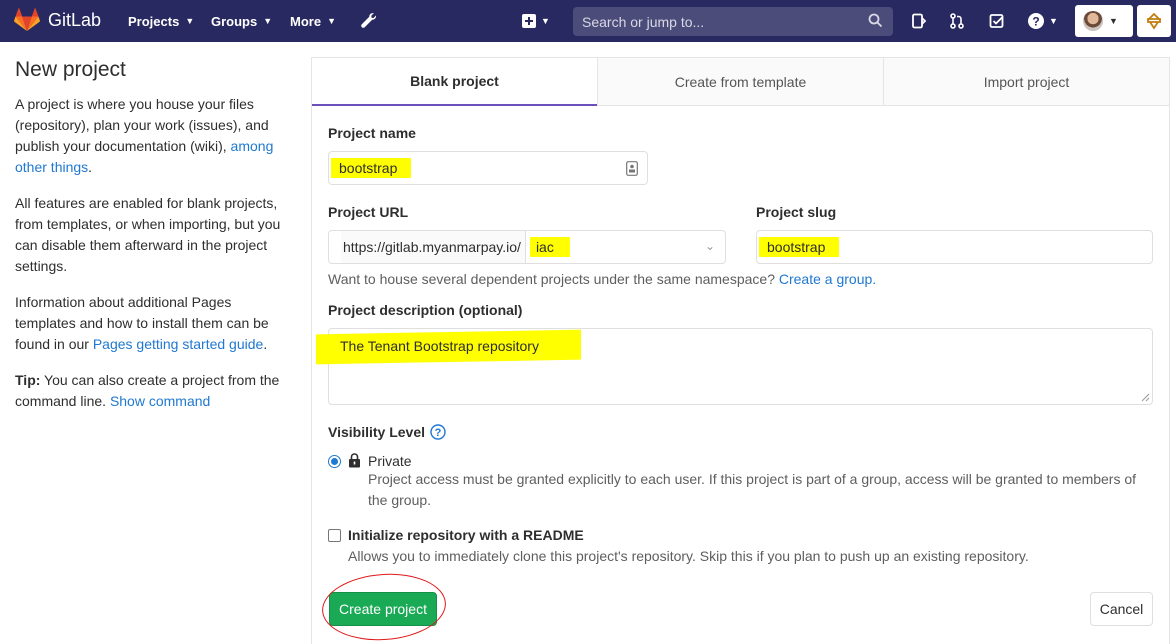  Describe the element at coordinates (709, 246) in the screenshot. I see `chevron-down-icon: ⌄` at that location.